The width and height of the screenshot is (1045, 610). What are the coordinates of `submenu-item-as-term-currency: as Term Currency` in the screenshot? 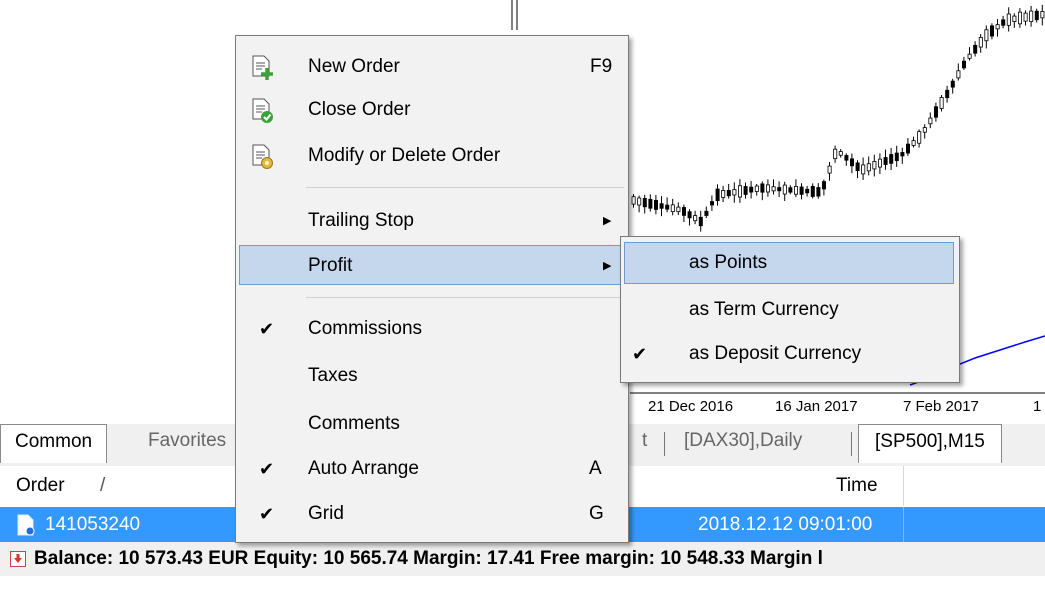 It's located at (789, 310).